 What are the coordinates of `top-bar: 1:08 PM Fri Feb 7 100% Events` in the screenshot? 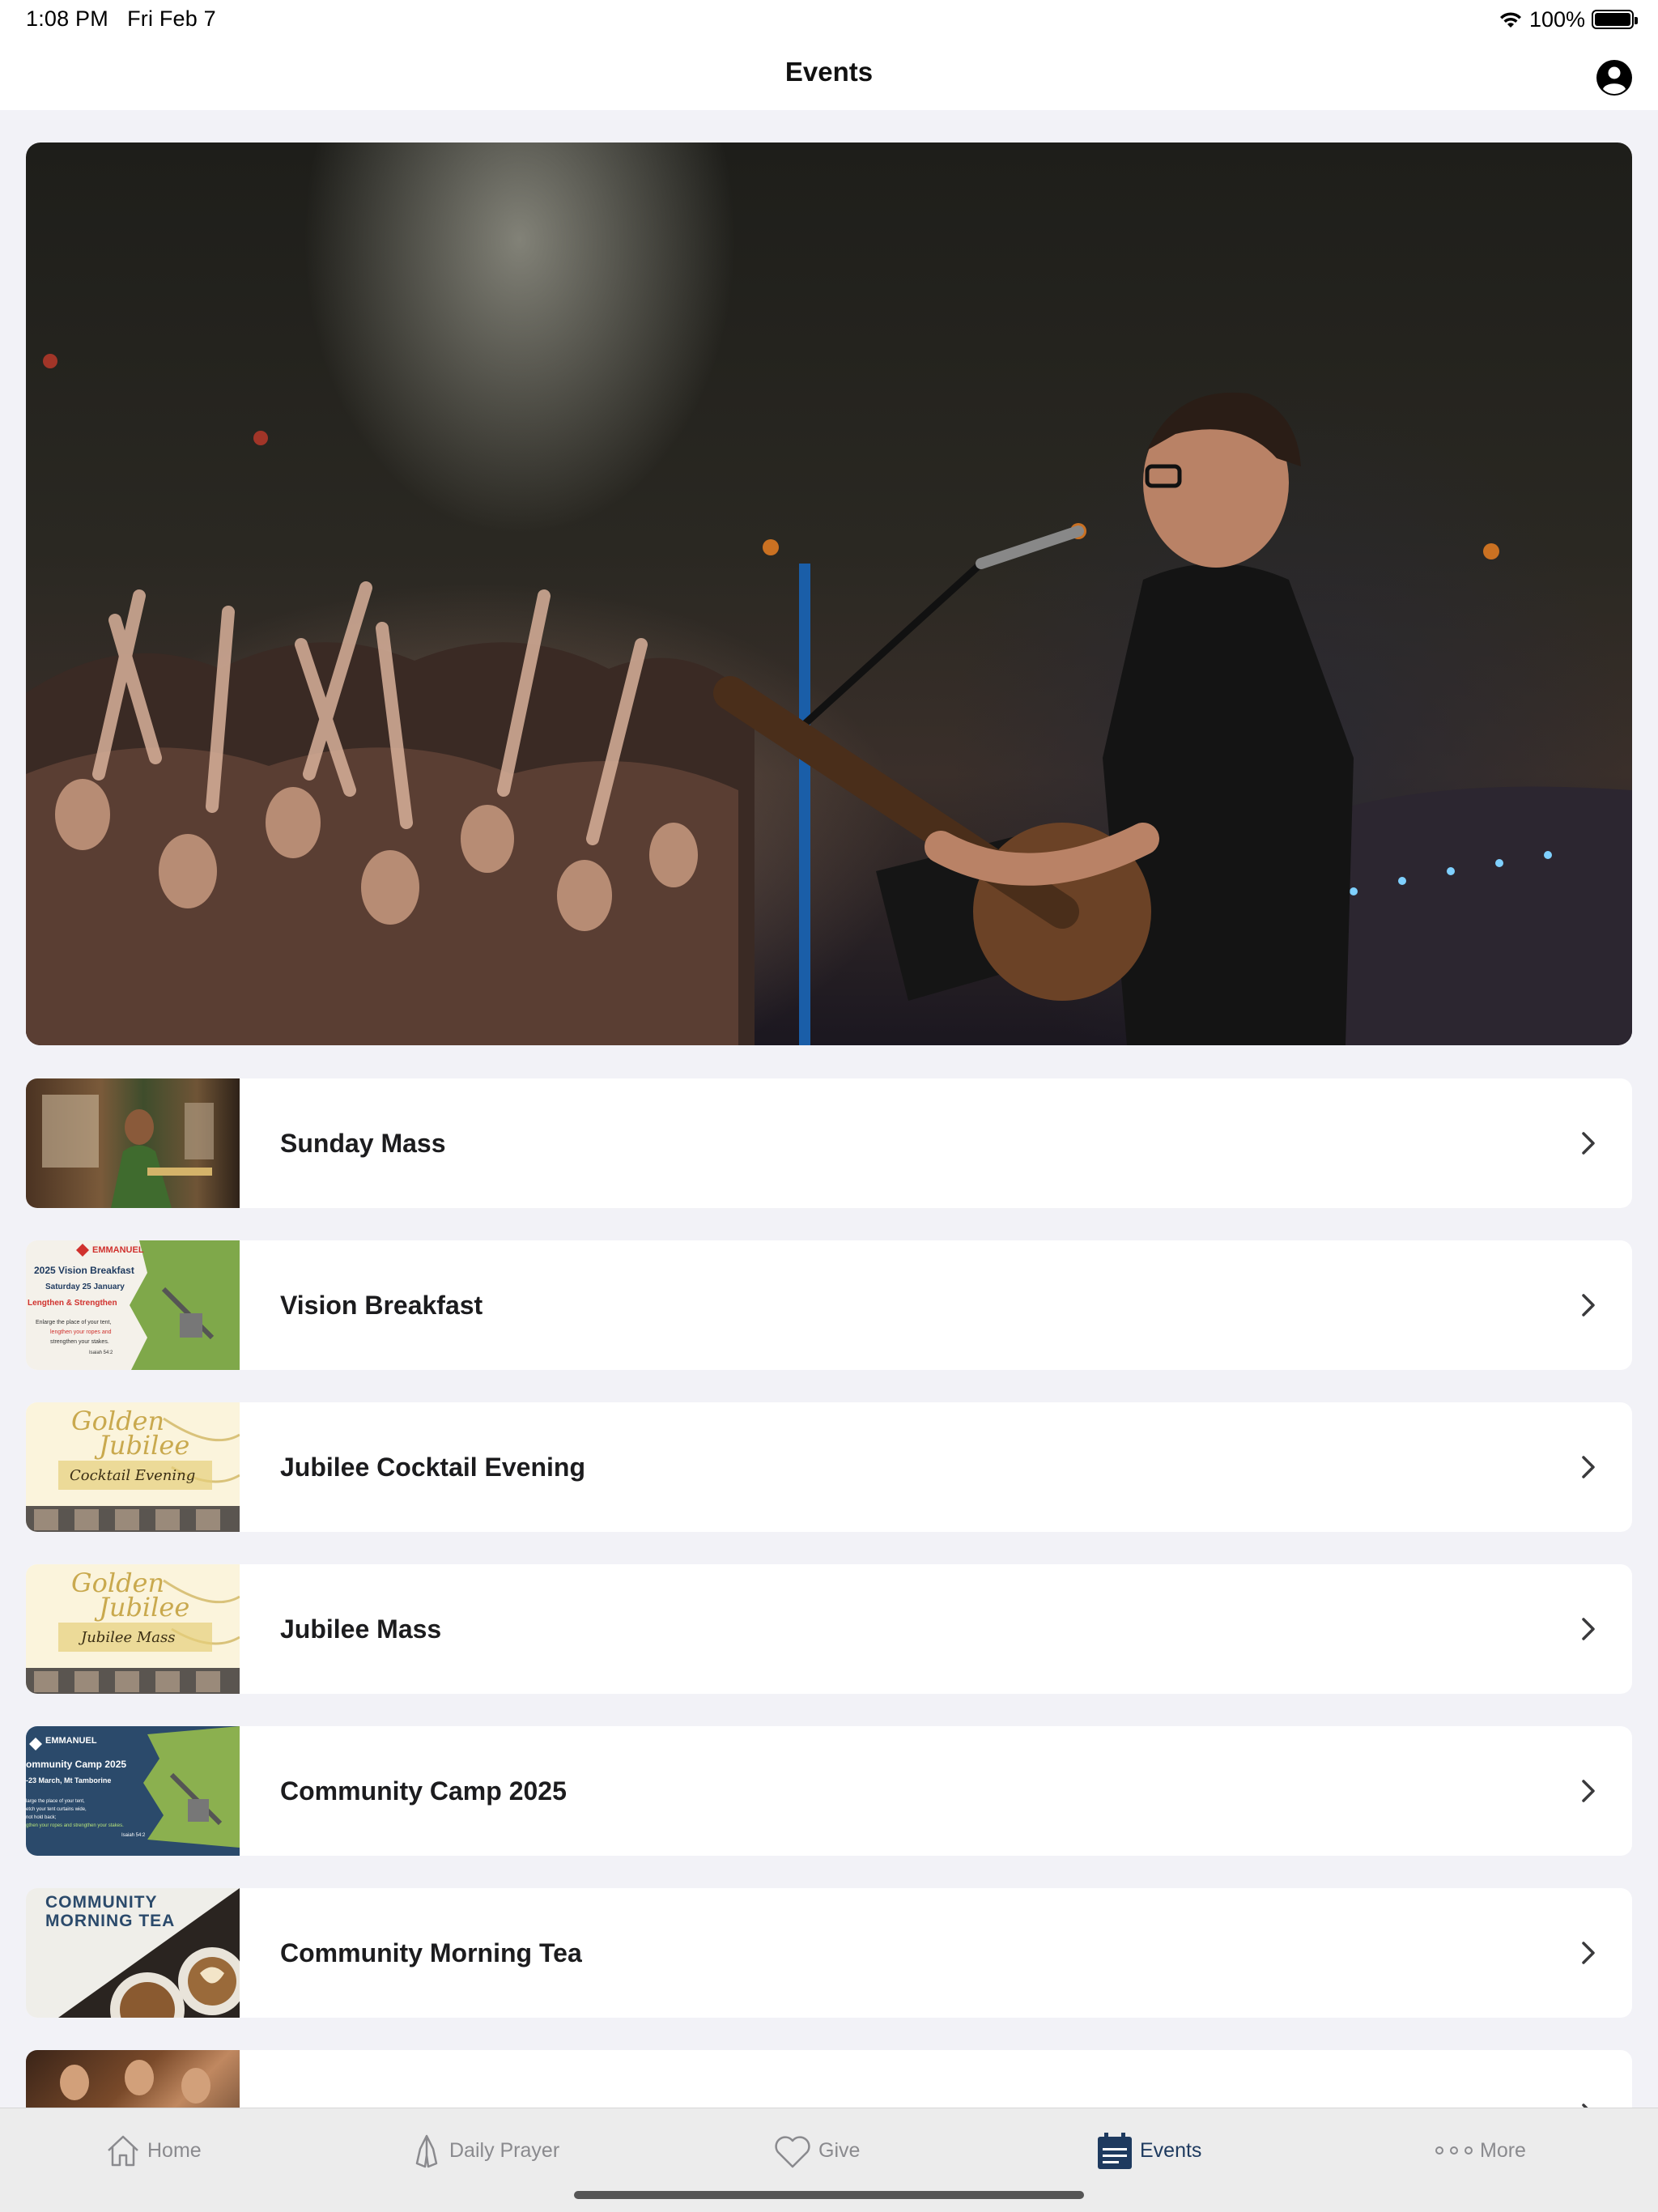 It's located at (829, 55).